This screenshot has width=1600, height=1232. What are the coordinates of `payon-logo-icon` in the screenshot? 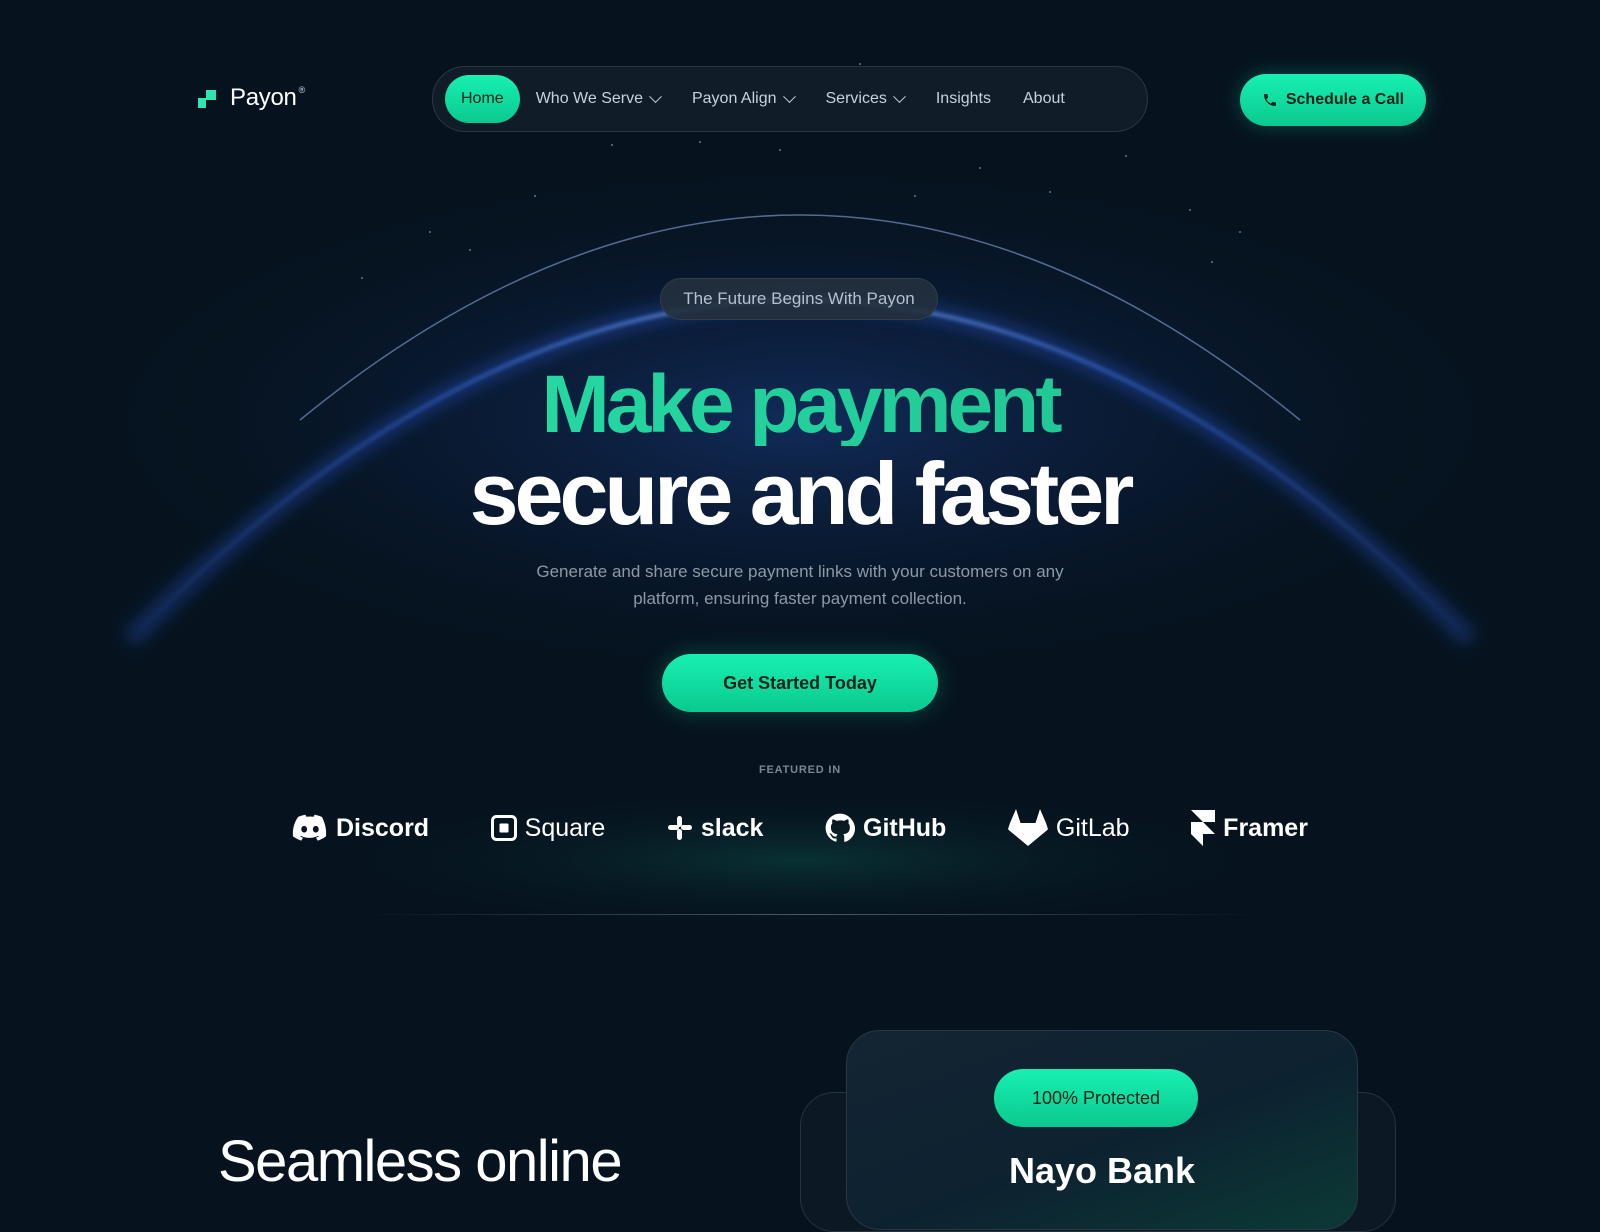 It's located at (210, 98).